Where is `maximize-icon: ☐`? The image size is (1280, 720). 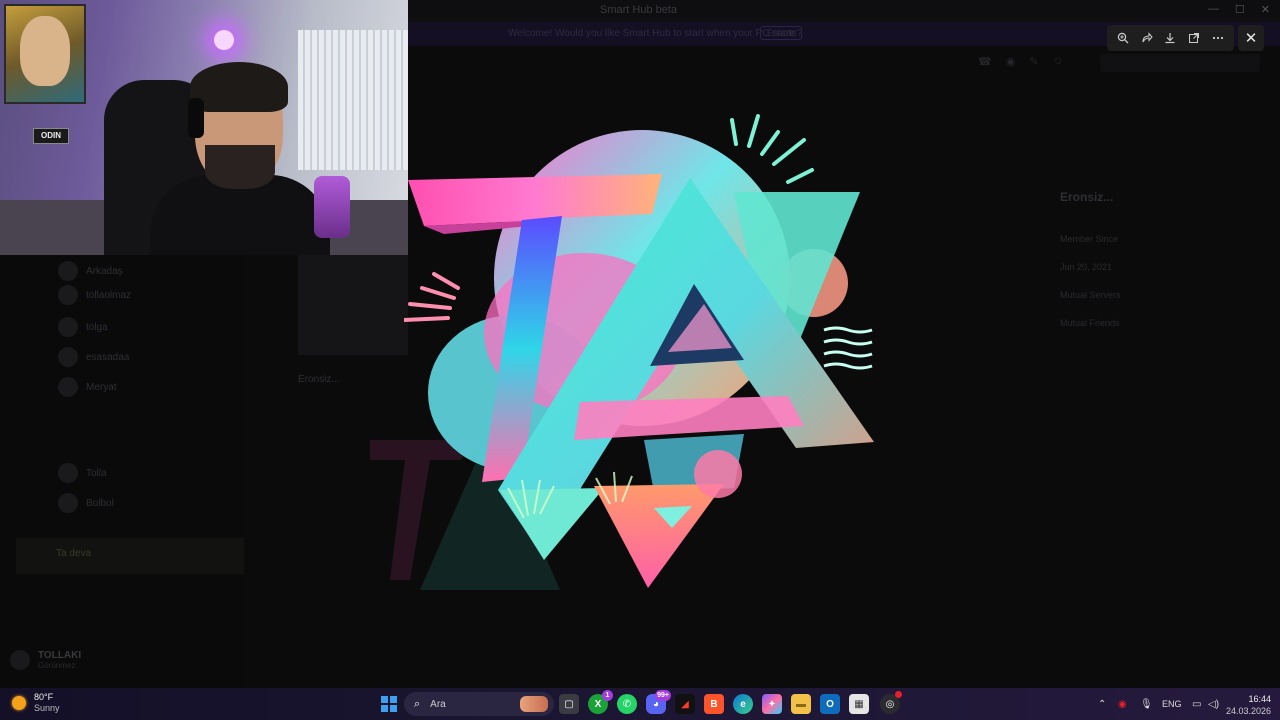
maximize-icon: ☐ is located at coordinates (1240, 9).